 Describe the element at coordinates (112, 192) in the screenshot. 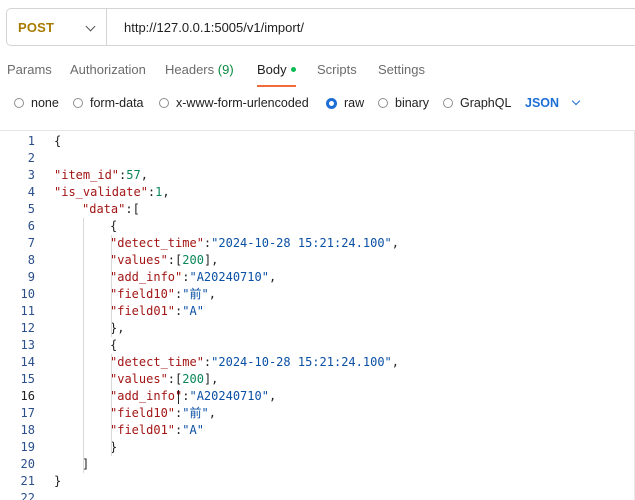

I see `code-text: "is_validate":1,` at that location.